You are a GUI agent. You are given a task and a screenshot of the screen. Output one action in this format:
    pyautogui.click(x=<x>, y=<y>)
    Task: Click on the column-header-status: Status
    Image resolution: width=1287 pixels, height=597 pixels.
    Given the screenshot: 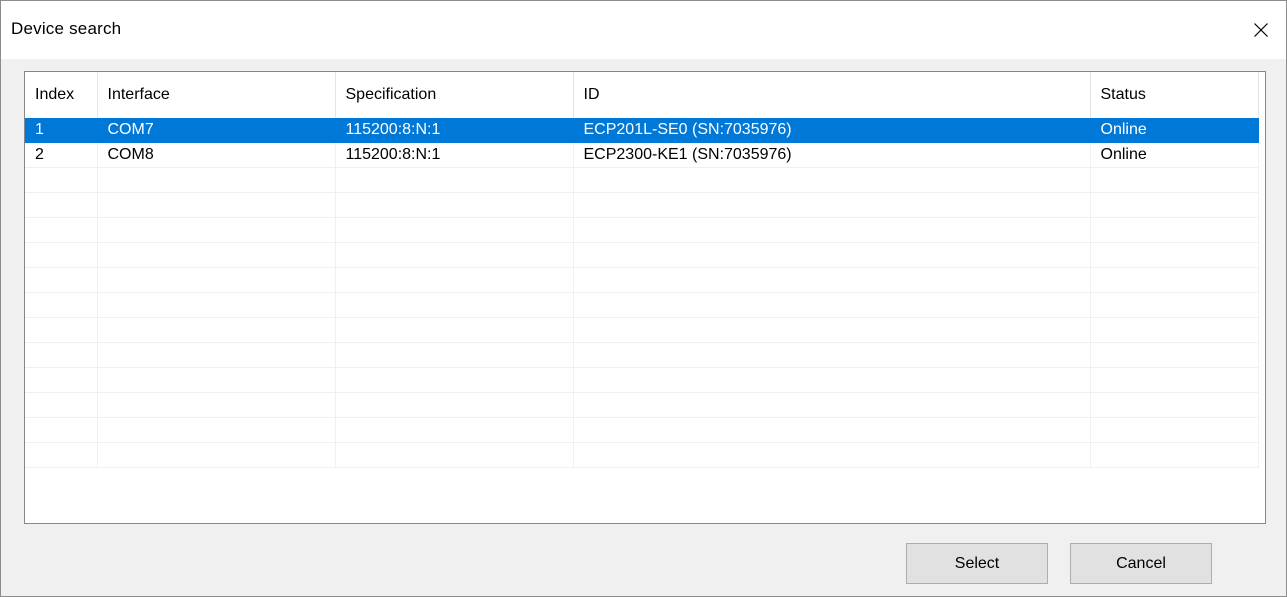 What is the action you would take?
    pyautogui.click(x=1174, y=95)
    